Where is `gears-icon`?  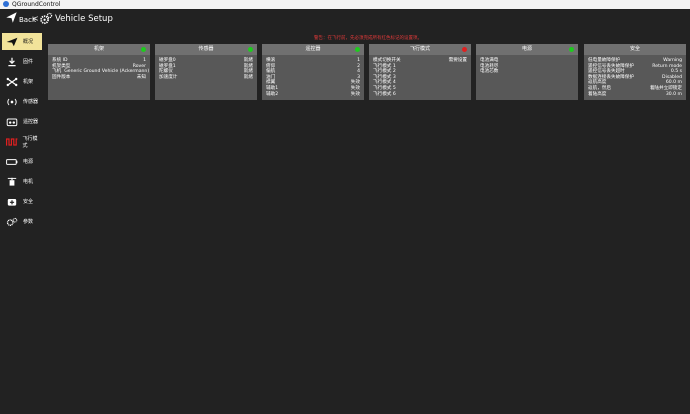
gears-icon is located at coordinates (12, 221).